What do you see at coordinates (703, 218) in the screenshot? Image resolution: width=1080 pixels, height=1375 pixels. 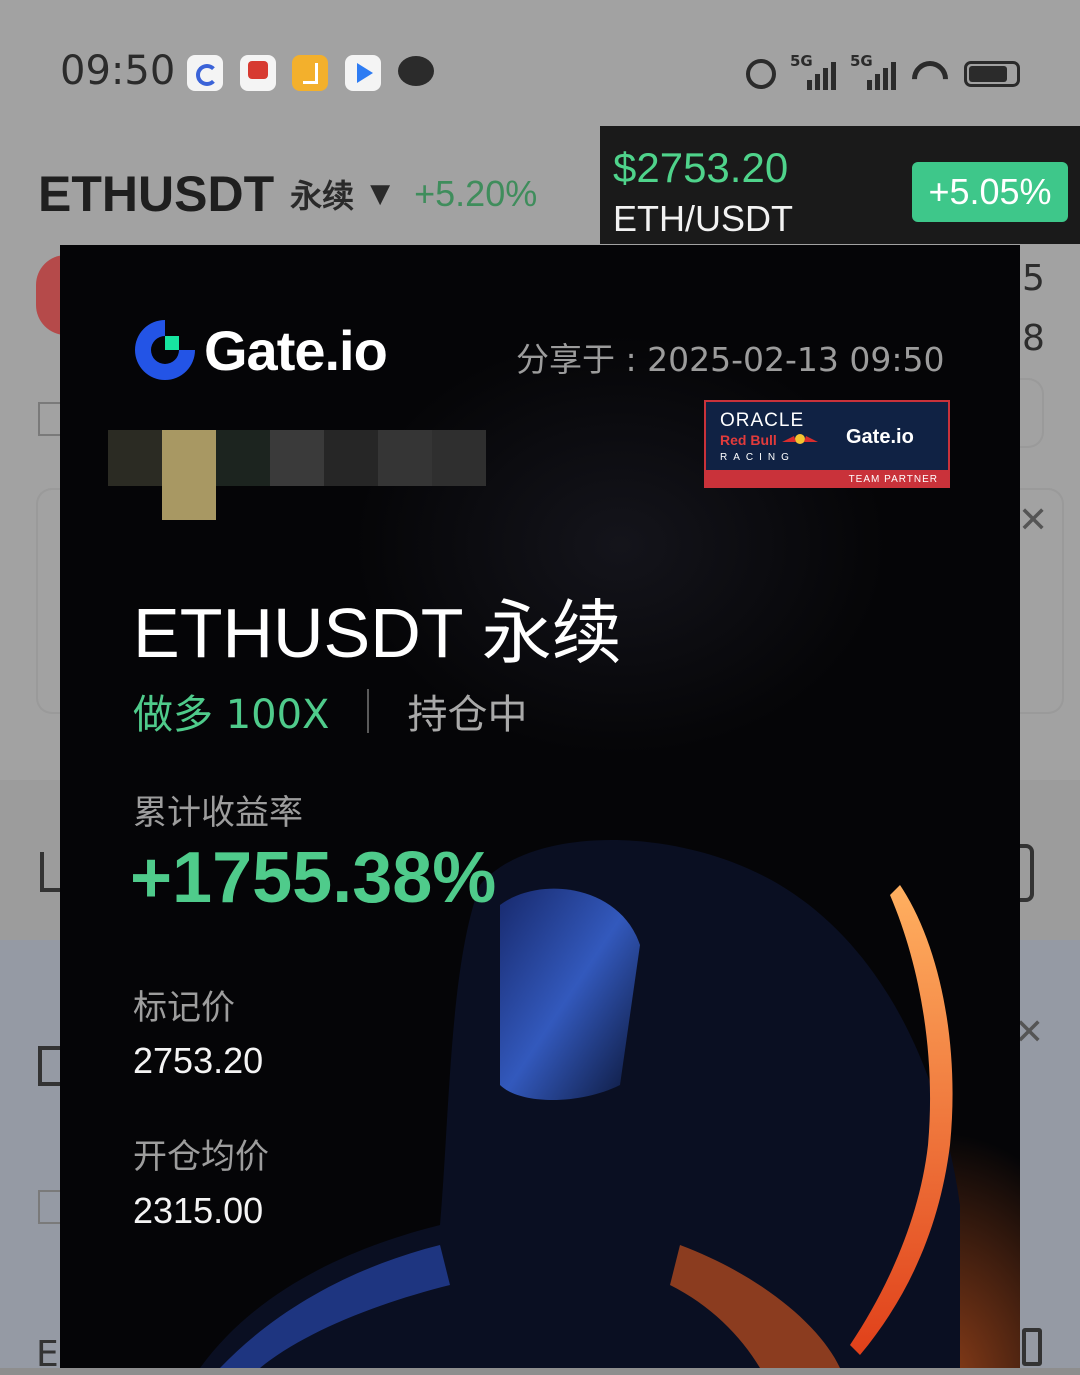 I see `ticker-pair: ETH/USDT` at bounding box center [703, 218].